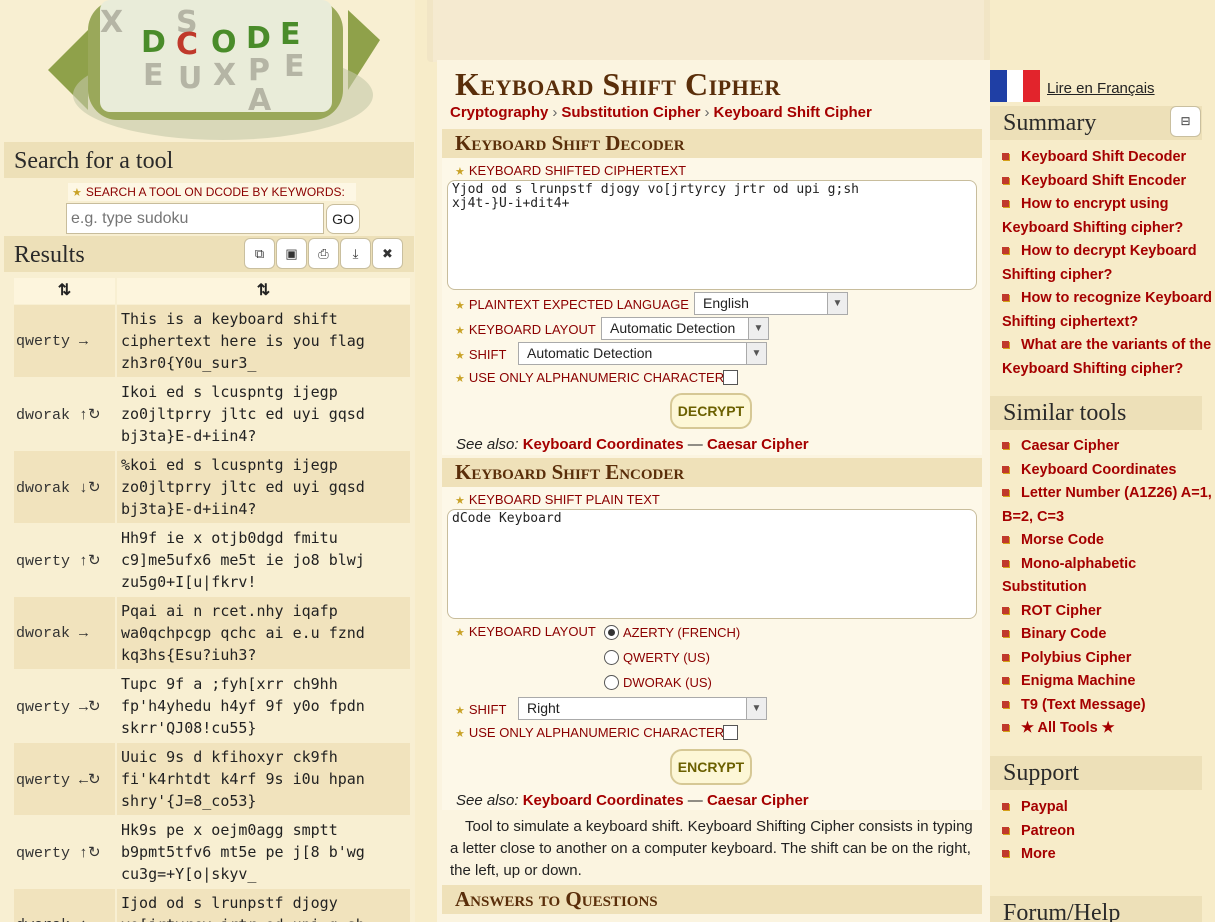  What do you see at coordinates (1108, 576) in the screenshot?
I see `similar-item: Mono-alphabetic Substitution` at bounding box center [1108, 576].